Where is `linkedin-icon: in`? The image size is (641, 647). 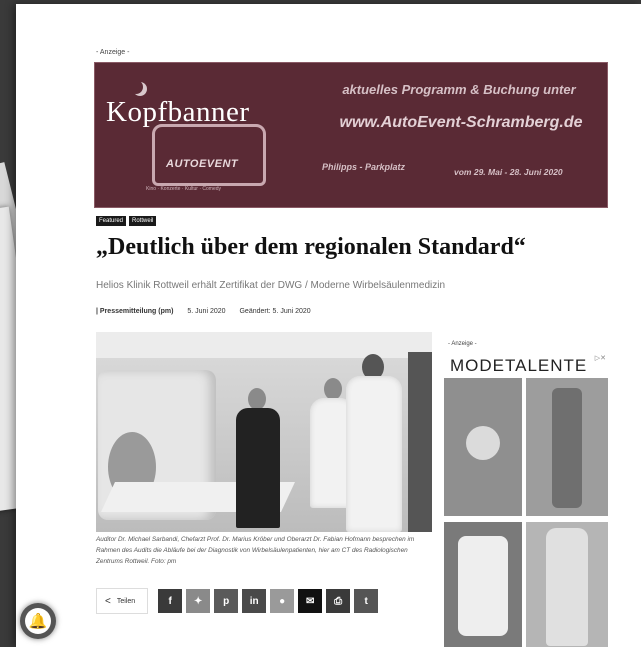 linkedin-icon: in is located at coordinates (254, 601).